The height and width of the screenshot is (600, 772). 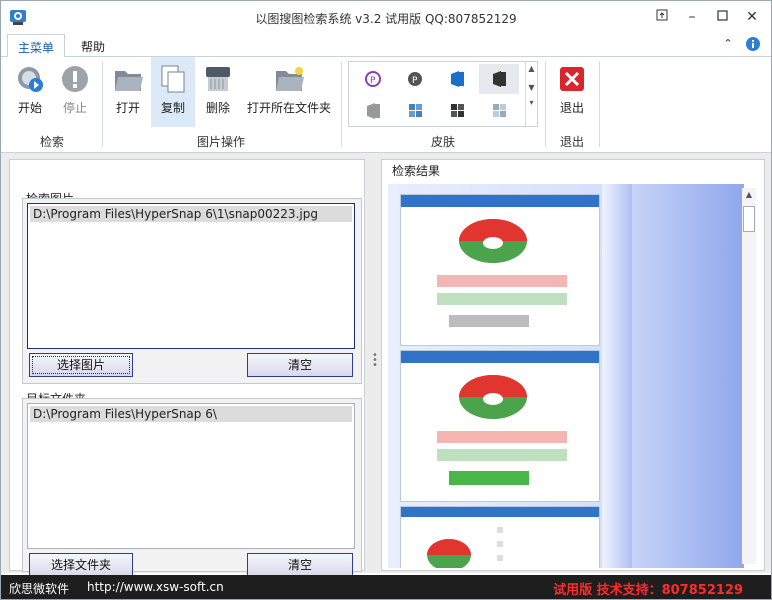 I want to click on results-label: 检索结果, so click(x=416, y=170).